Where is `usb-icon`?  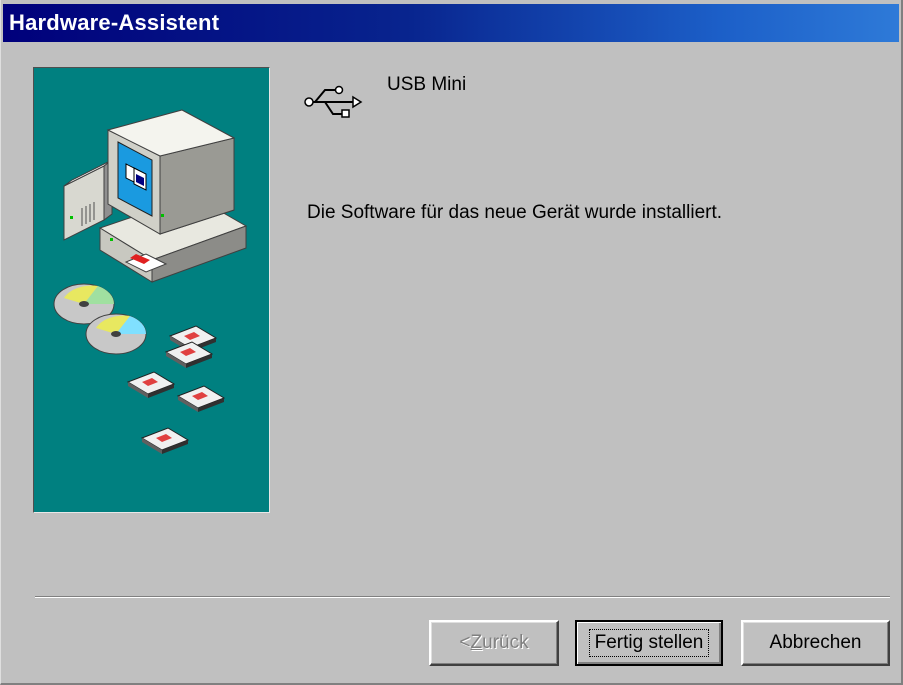 usb-icon is located at coordinates (333, 101).